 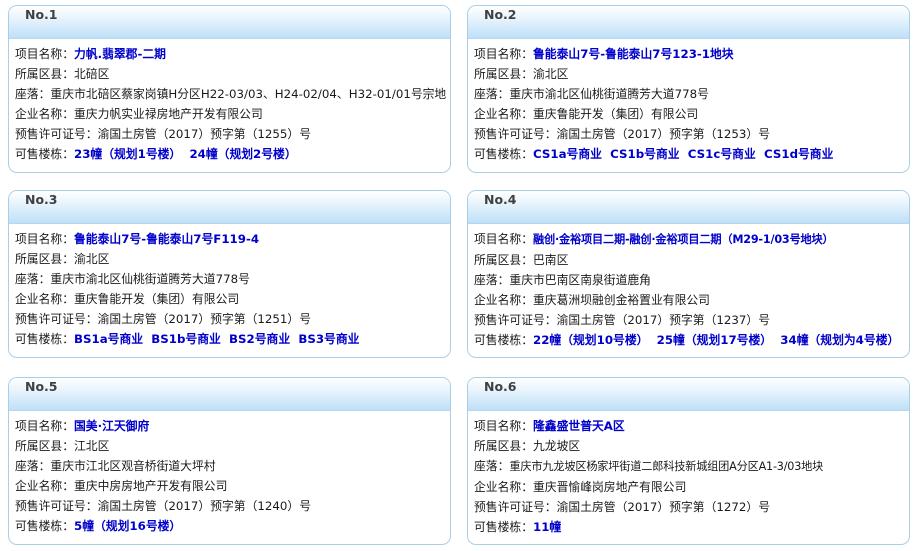 What do you see at coordinates (666, 466) in the screenshot?
I see `location-value: 重庆市九龙坡区杨家坪街道二郎科技新城组团A分区A1-3/03地块` at bounding box center [666, 466].